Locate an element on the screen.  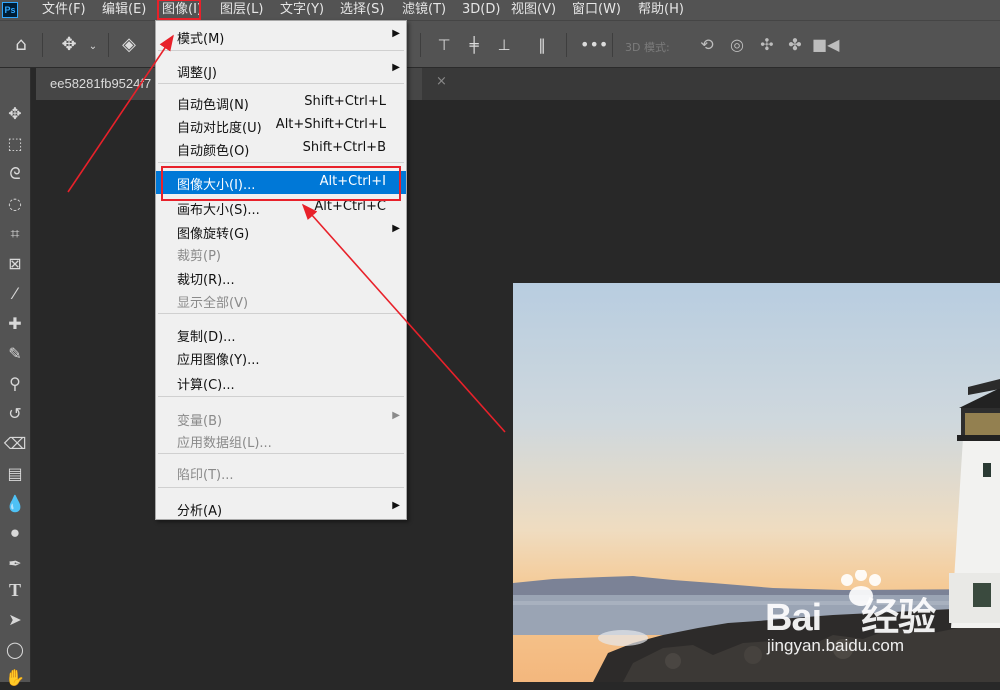
menu-item-label: 自动对比度(U) is located at coordinates (219, 128).